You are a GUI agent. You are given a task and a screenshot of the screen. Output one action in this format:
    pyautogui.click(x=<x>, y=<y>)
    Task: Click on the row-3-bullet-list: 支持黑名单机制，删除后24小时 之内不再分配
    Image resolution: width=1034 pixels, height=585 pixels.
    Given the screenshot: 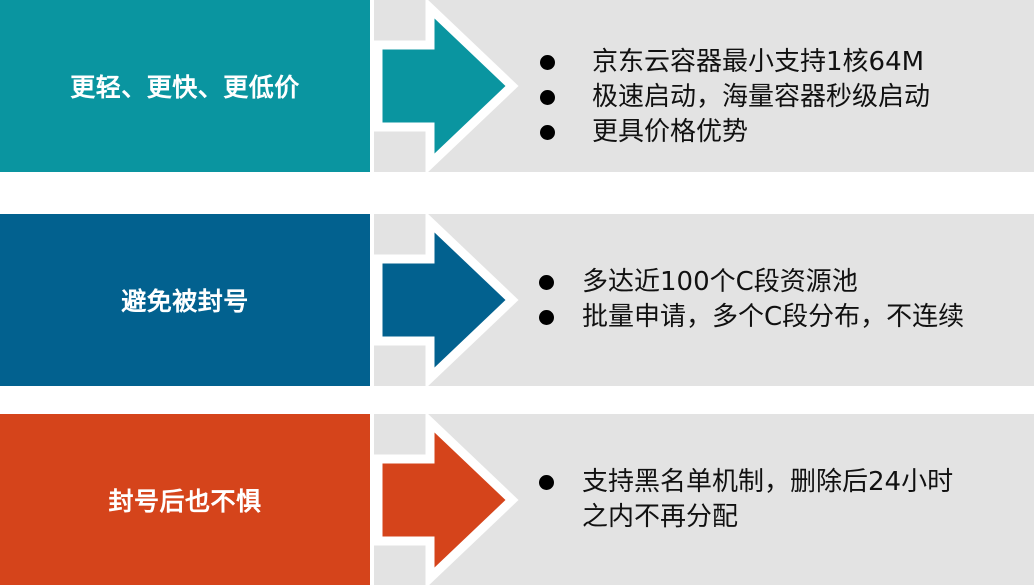 What is the action you would take?
    pyautogui.click(x=746, y=500)
    